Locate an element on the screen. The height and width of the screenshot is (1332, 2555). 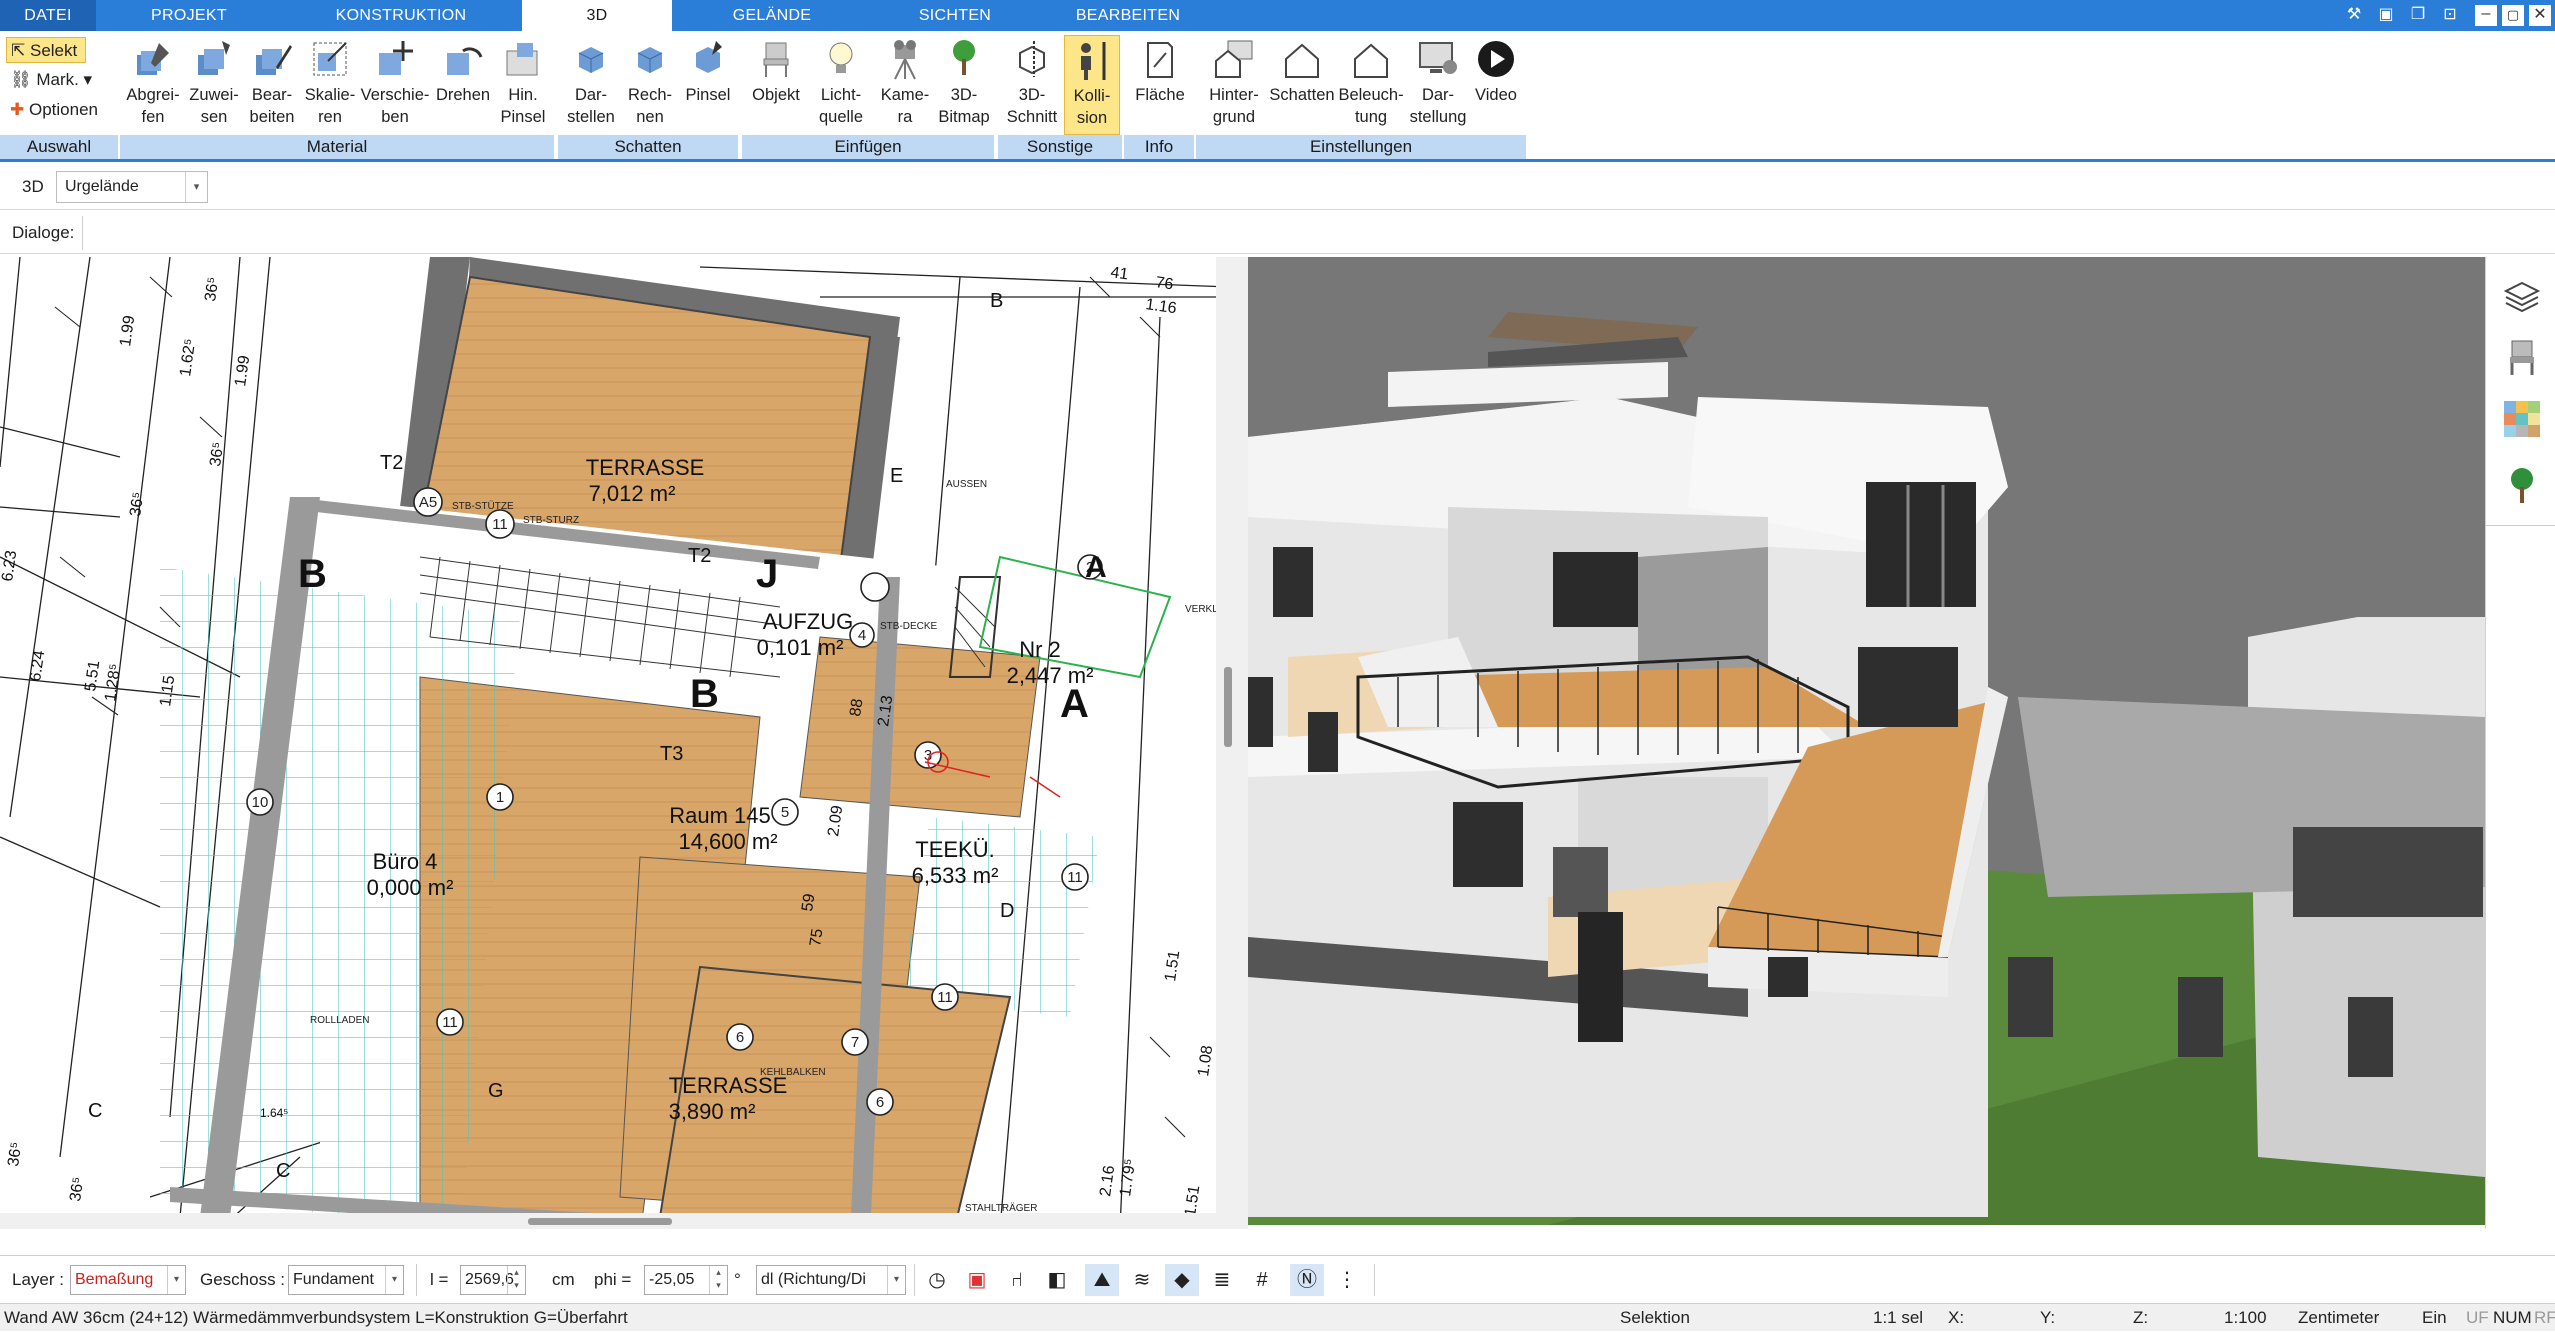
hintergrund-button: Hinter- grund is located at coordinates (1234, 85).